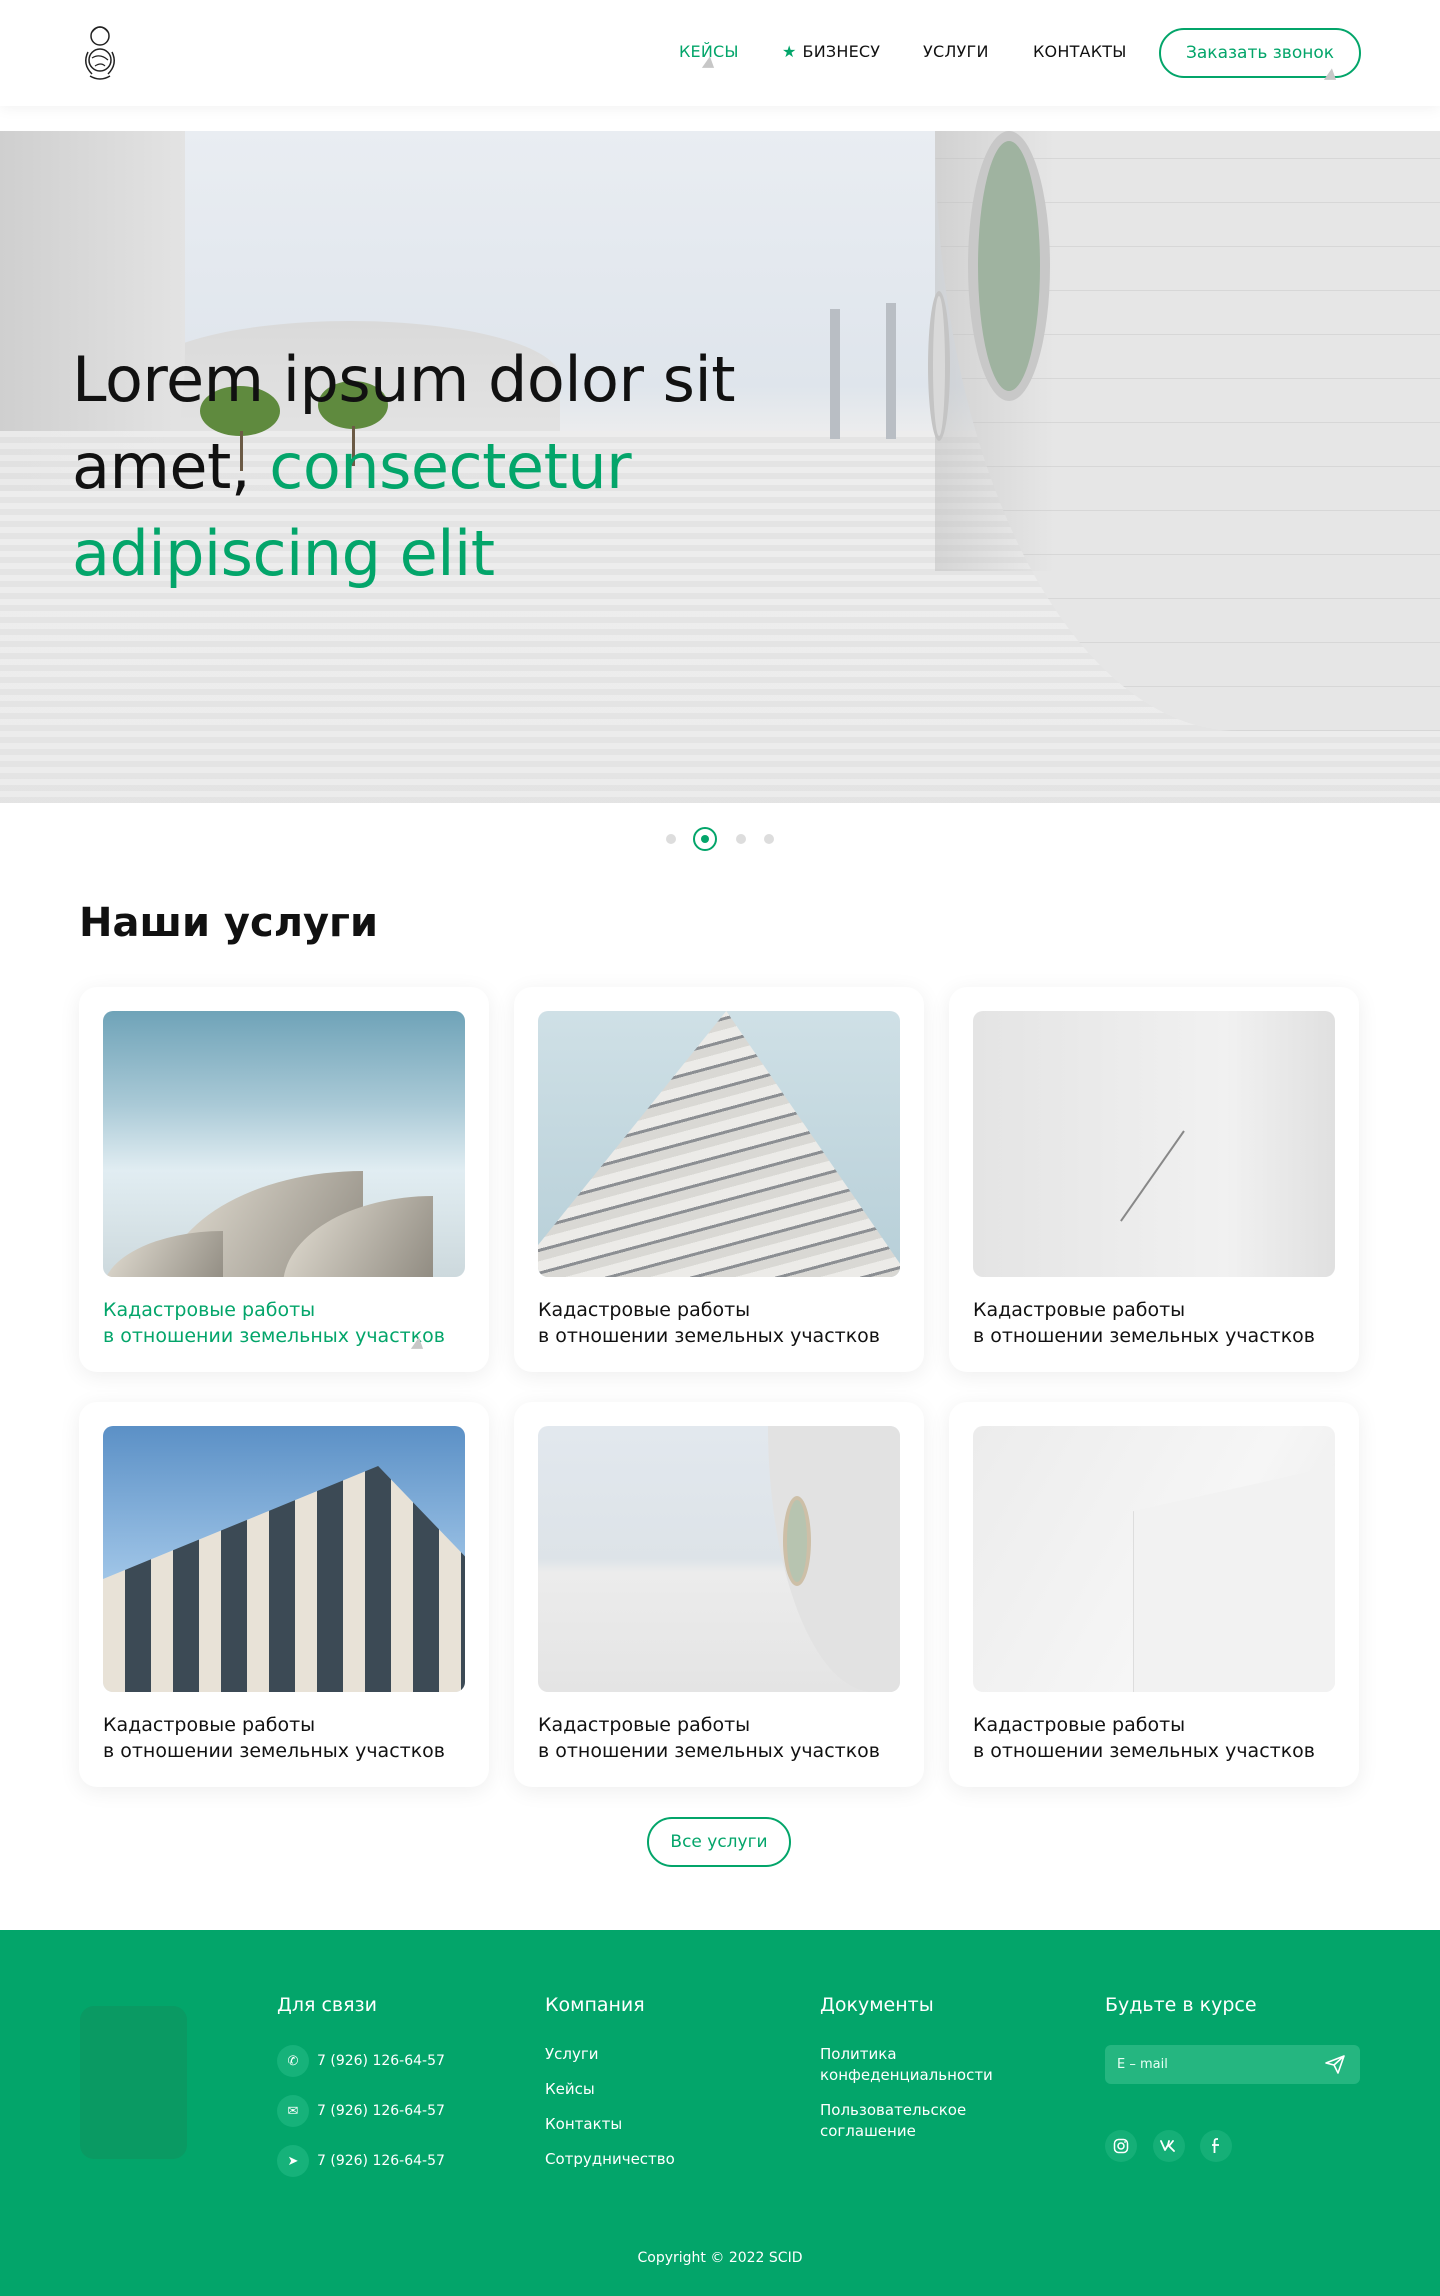  Describe the element at coordinates (595, 2005) in the screenshot. I see `footer-company-title: Компания` at that location.